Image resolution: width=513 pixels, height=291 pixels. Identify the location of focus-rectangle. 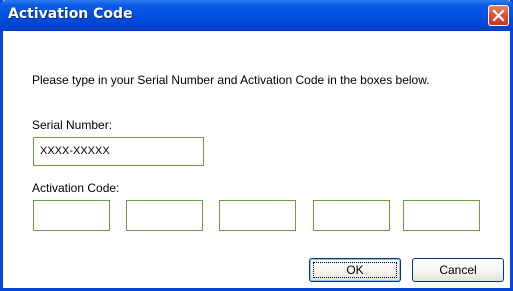
(355, 270).